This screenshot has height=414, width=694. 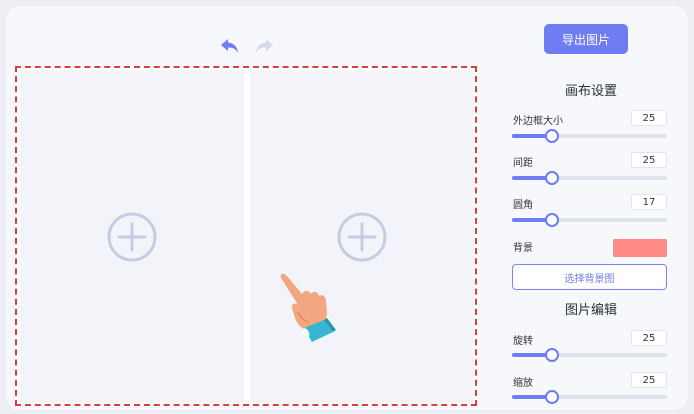 I want to click on background-color-swatch, so click(x=640, y=248).